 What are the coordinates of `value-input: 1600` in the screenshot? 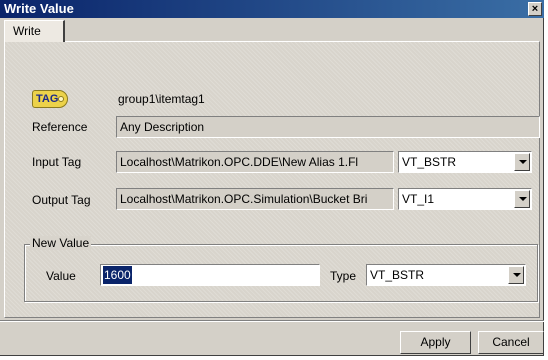 It's located at (210, 275).